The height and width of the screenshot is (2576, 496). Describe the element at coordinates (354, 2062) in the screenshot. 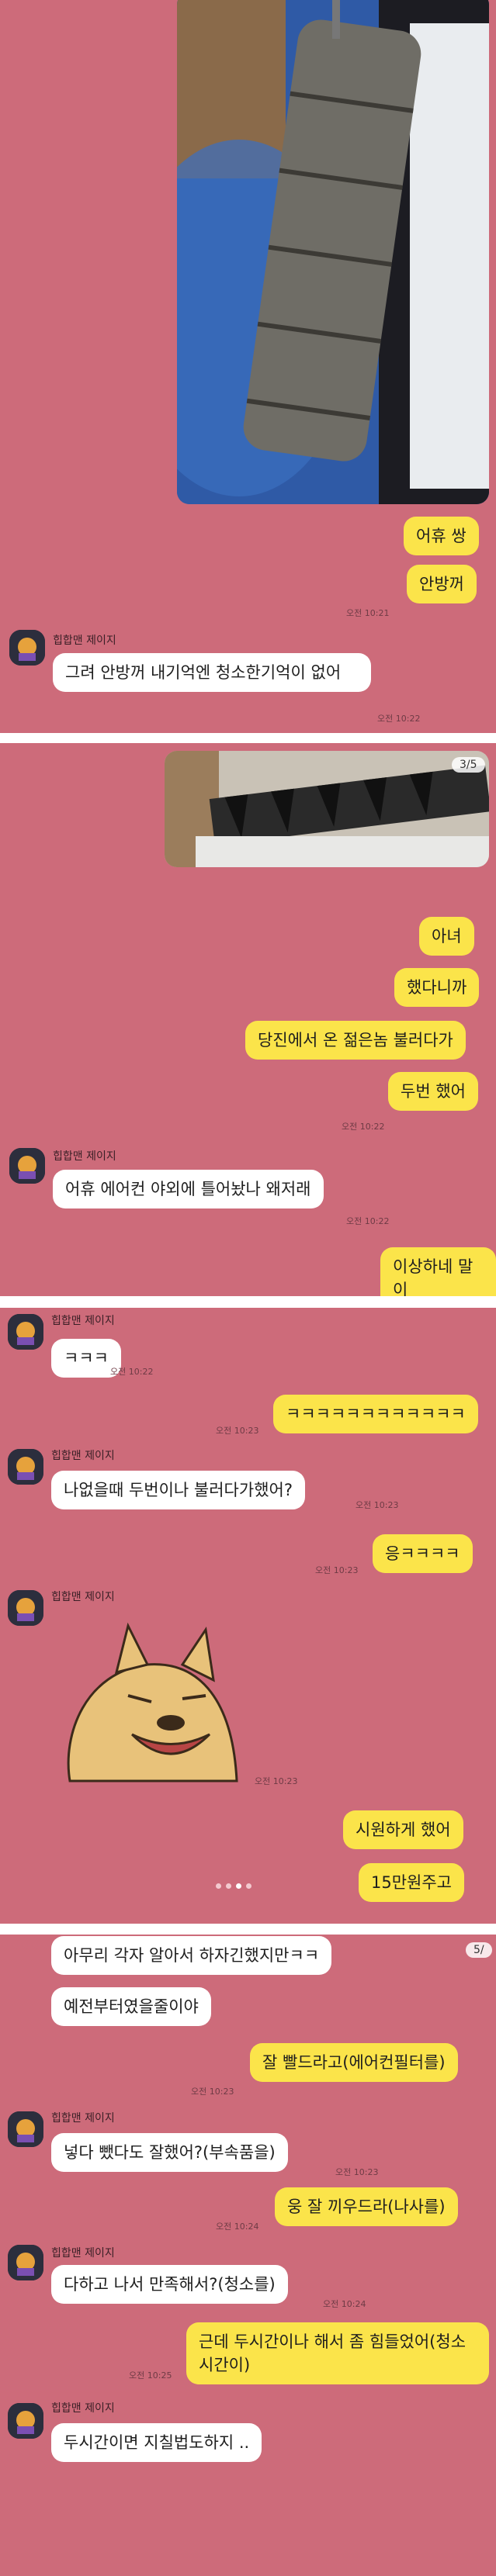

I see `my-message-bubble: 잘 빨드라고(에어컨필터를)` at that location.